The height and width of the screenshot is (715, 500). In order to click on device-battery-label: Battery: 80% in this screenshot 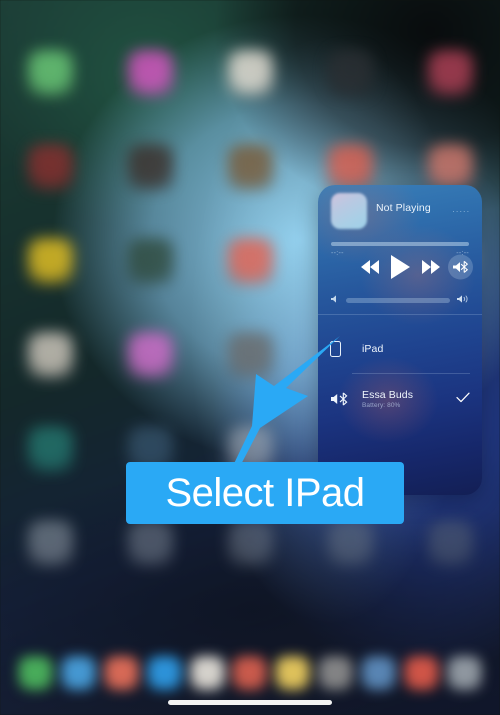, I will do `click(381, 405)`.